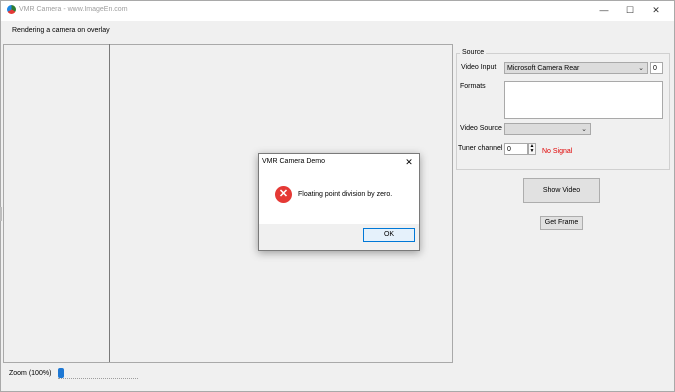 Image resolution: width=675 pixels, height=392 pixels. Describe the element at coordinates (561, 190) in the screenshot. I see `show-video-button: Show Video` at that location.